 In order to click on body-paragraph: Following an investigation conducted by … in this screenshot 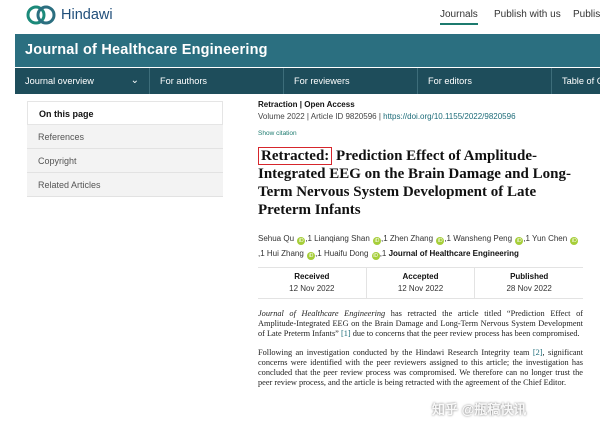, I will do `click(420, 368)`.